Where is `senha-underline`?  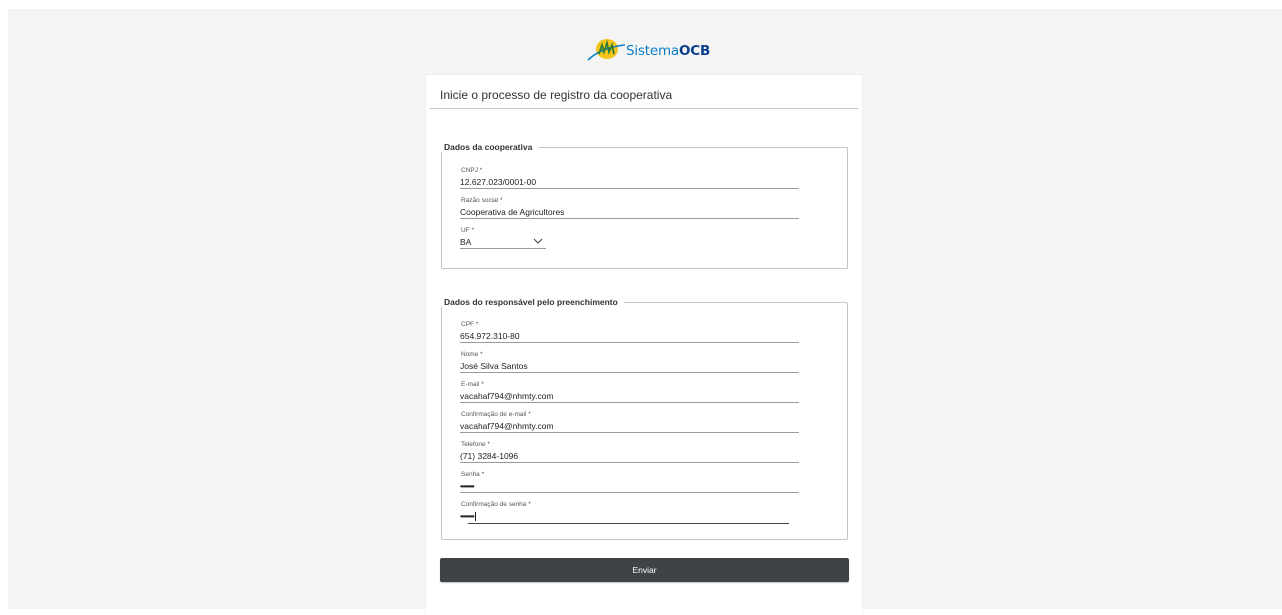 senha-underline is located at coordinates (629, 492).